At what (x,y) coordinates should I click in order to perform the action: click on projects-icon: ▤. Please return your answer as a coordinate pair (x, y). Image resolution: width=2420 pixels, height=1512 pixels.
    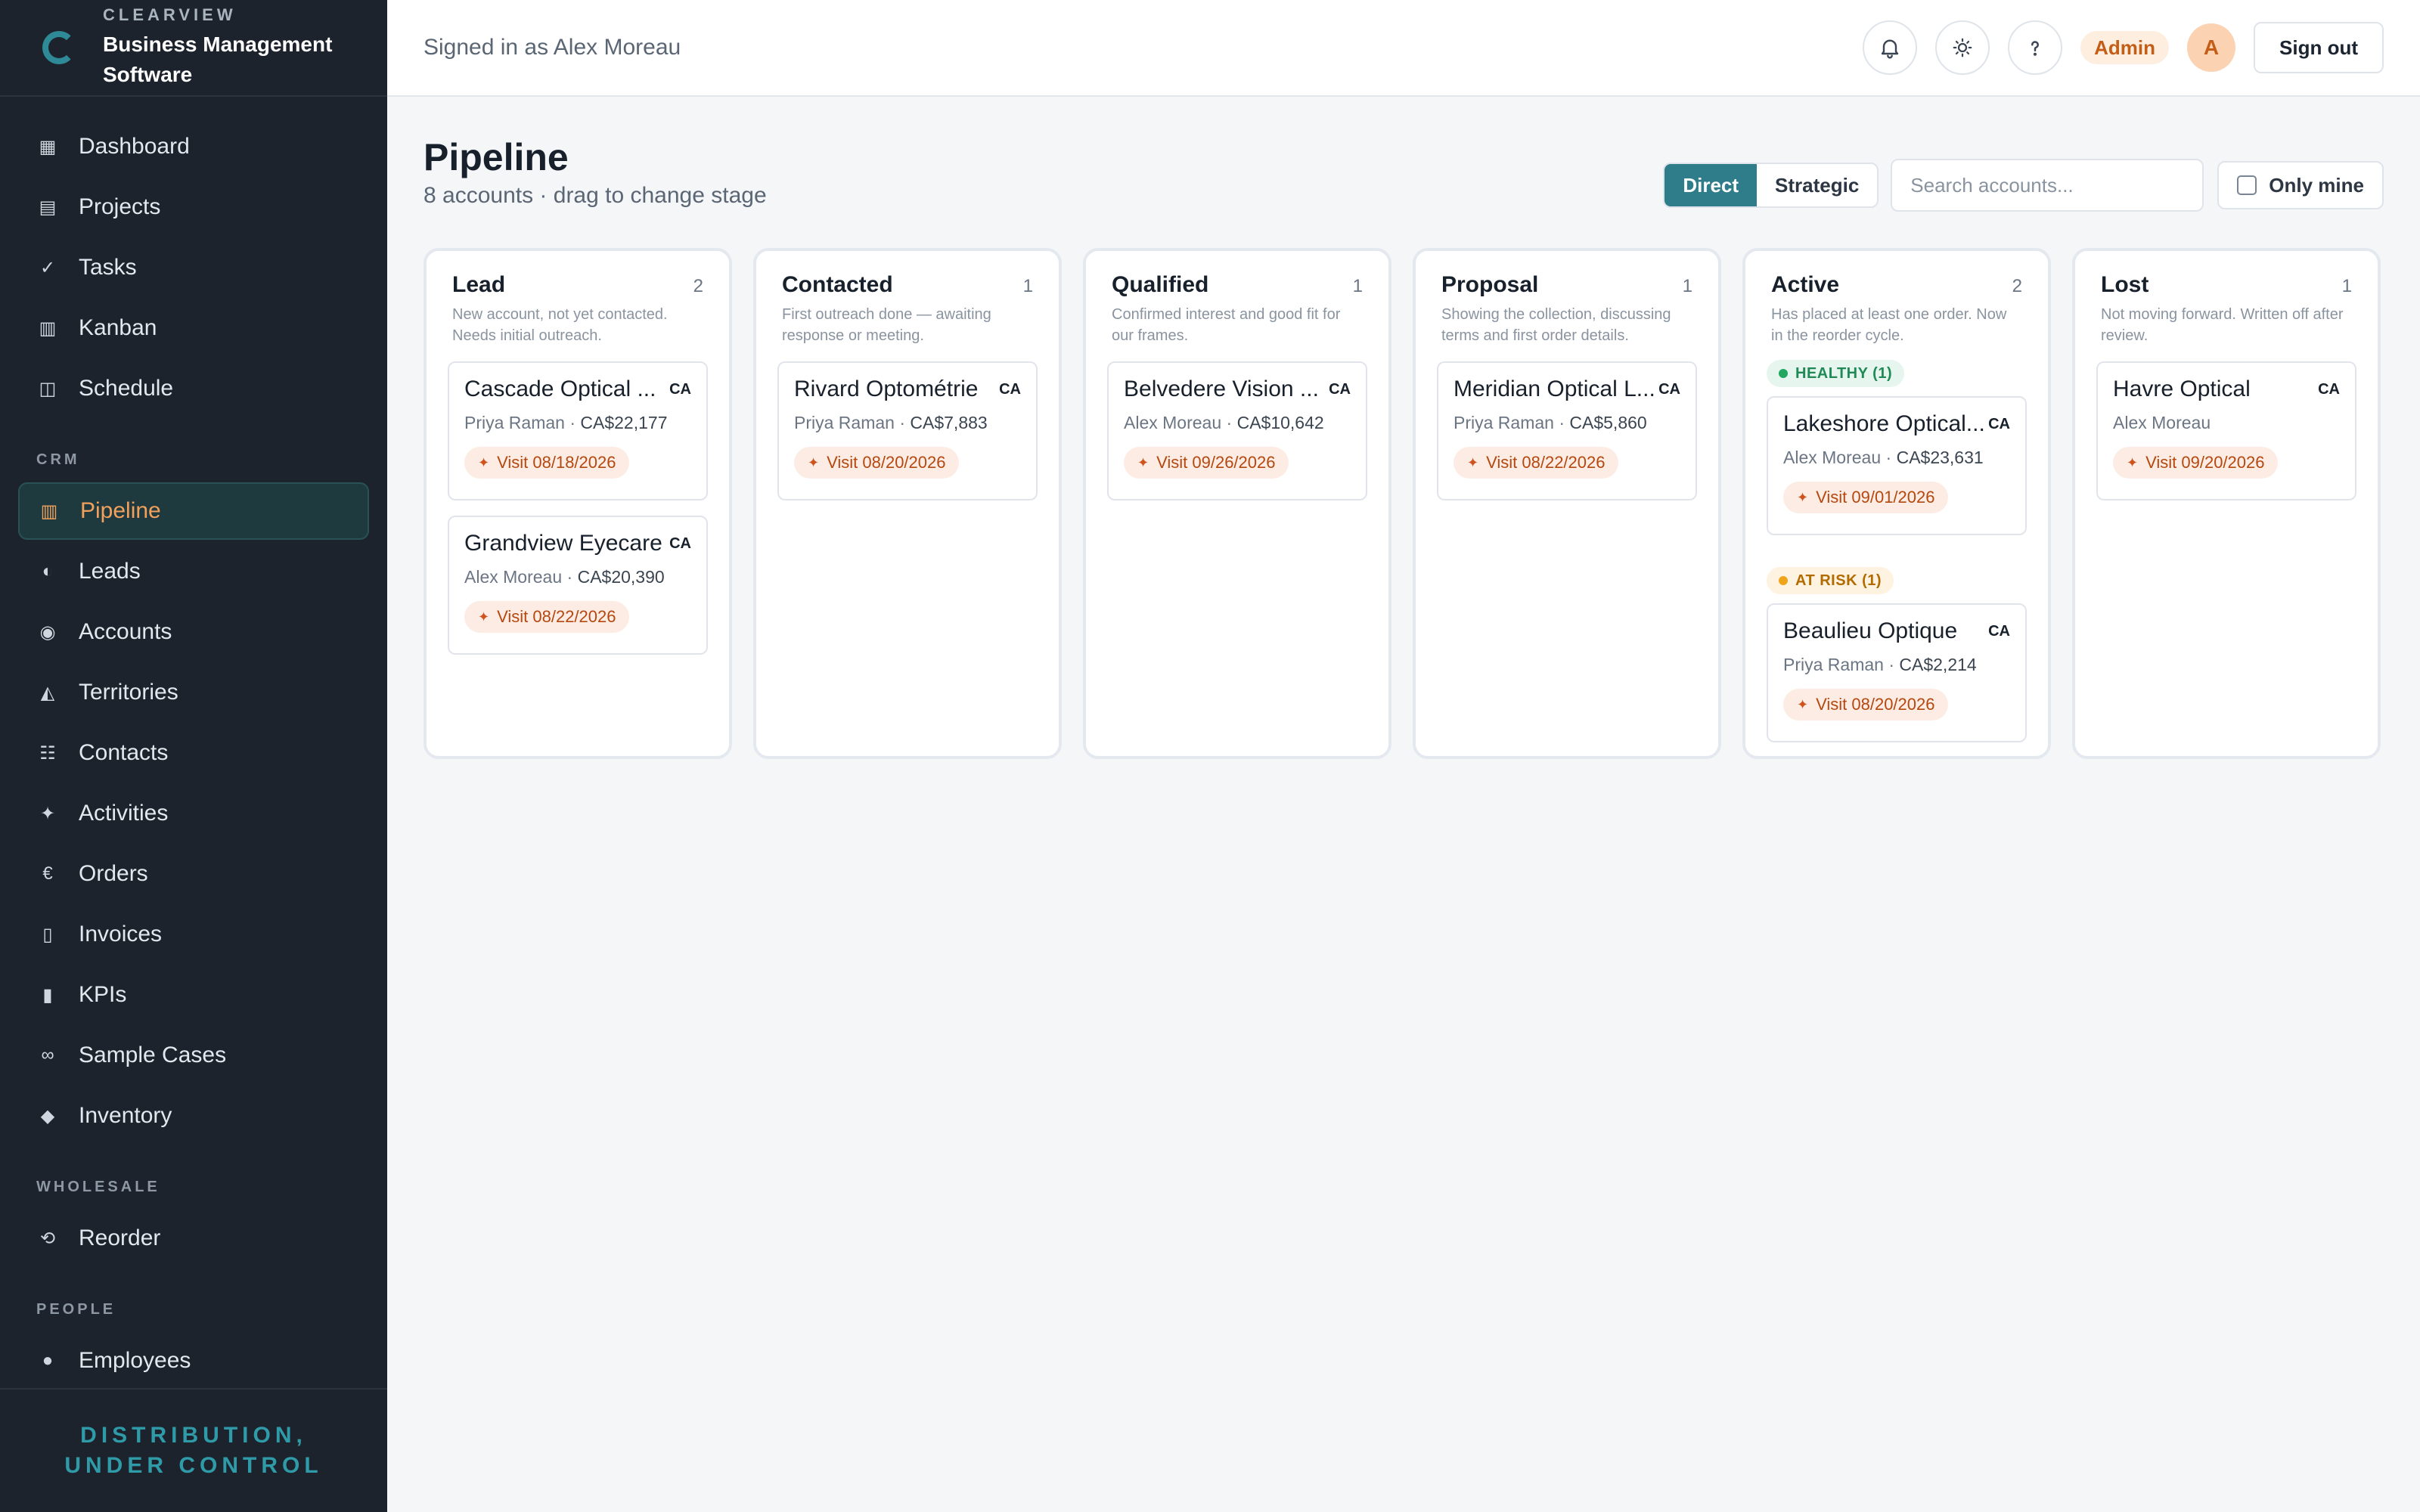
    Looking at the image, I should click on (48, 208).